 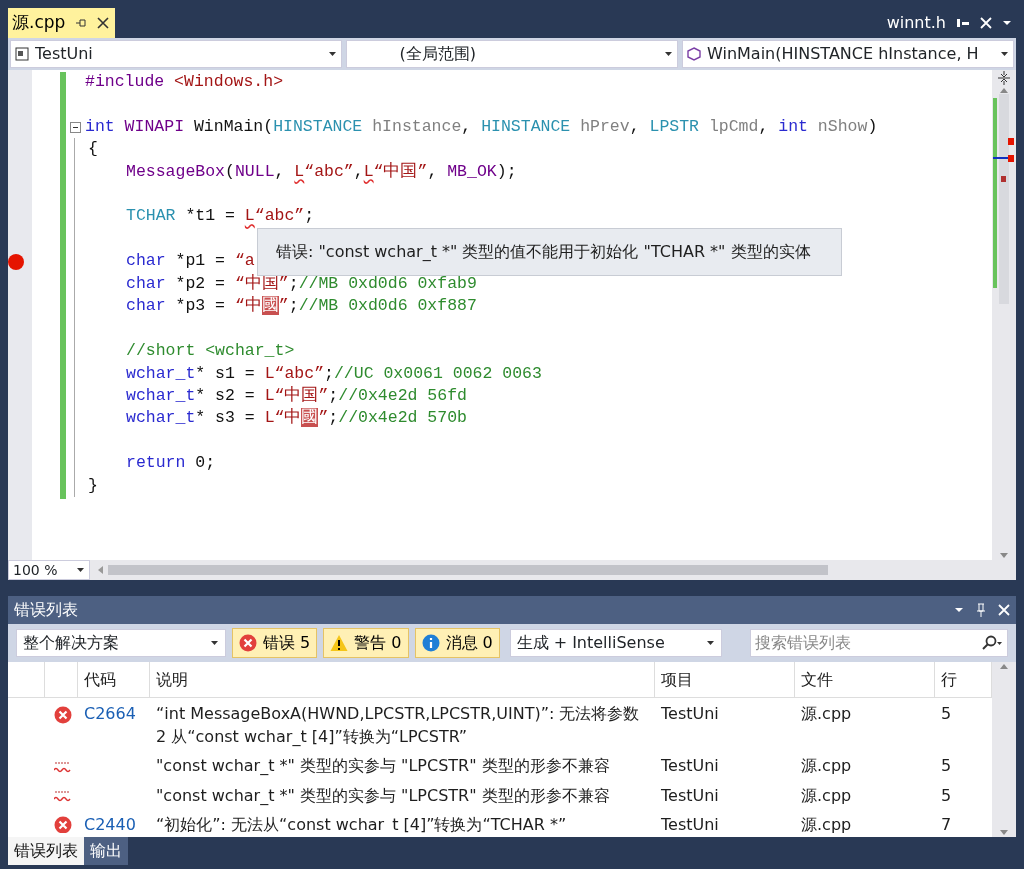 I want to click on error-code-link: C2440, so click(x=114, y=820).